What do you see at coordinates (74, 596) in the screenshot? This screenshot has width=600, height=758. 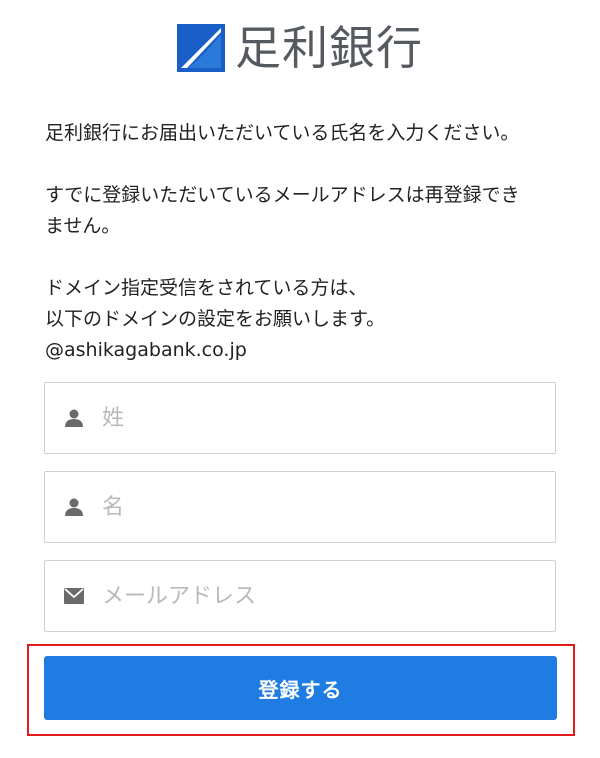 I see `envelope-icon` at bounding box center [74, 596].